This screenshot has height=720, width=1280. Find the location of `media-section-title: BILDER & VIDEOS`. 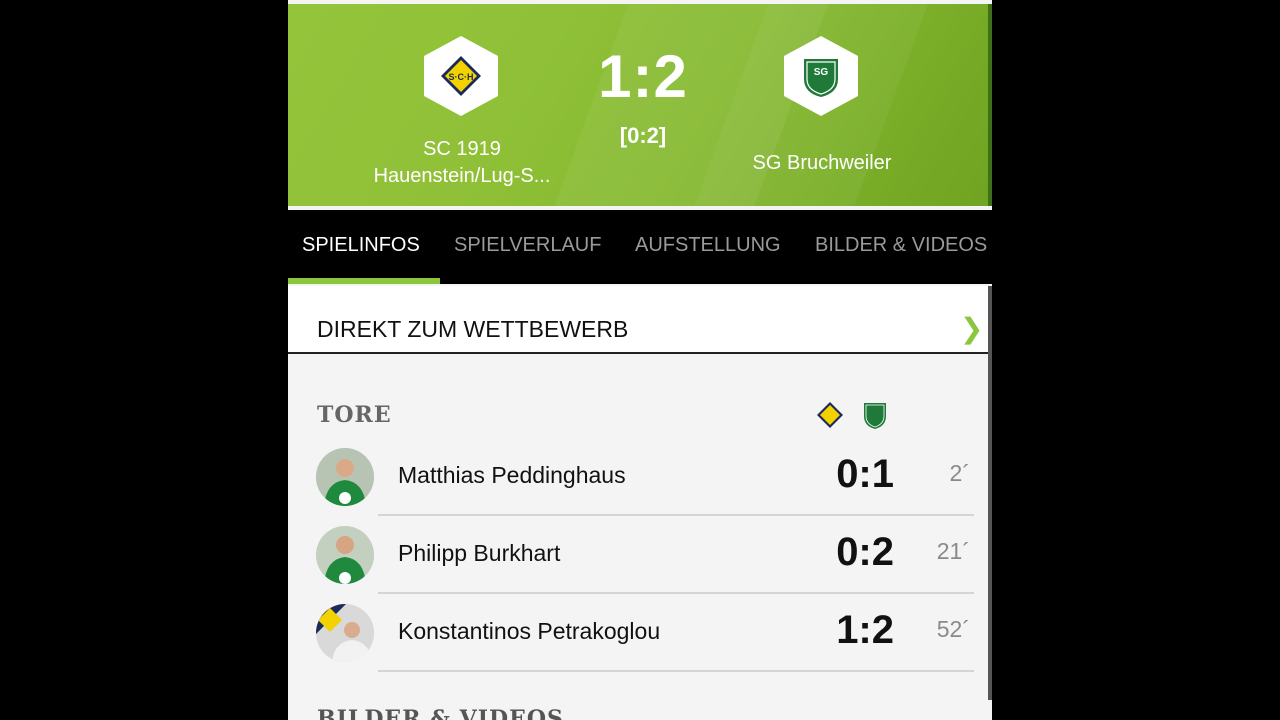

media-section-title: BILDER & VIDEOS is located at coordinates (440, 713).